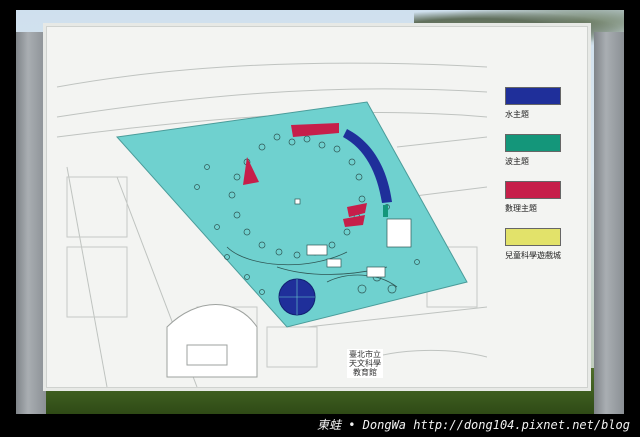  What do you see at coordinates (609, 223) in the screenshot?
I see `right-support-post` at bounding box center [609, 223].